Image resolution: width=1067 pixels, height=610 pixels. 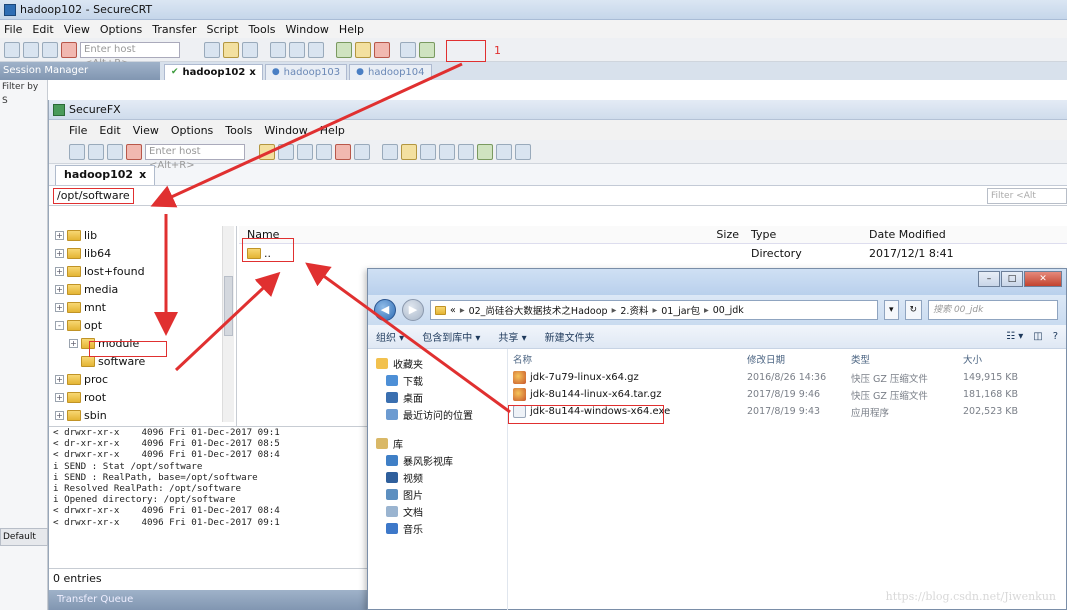 I want to click on sftp-icon, so click(x=382, y=49).